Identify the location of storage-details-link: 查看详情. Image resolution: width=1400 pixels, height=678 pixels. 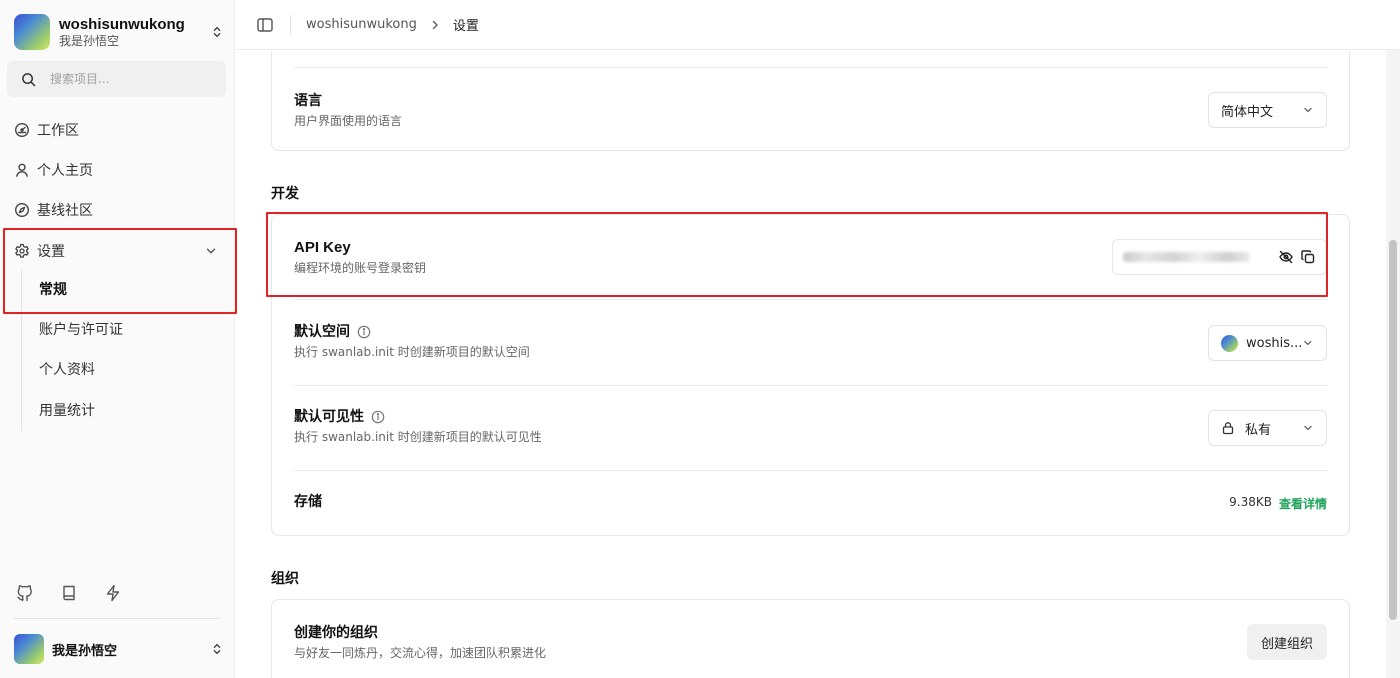
(1303, 503).